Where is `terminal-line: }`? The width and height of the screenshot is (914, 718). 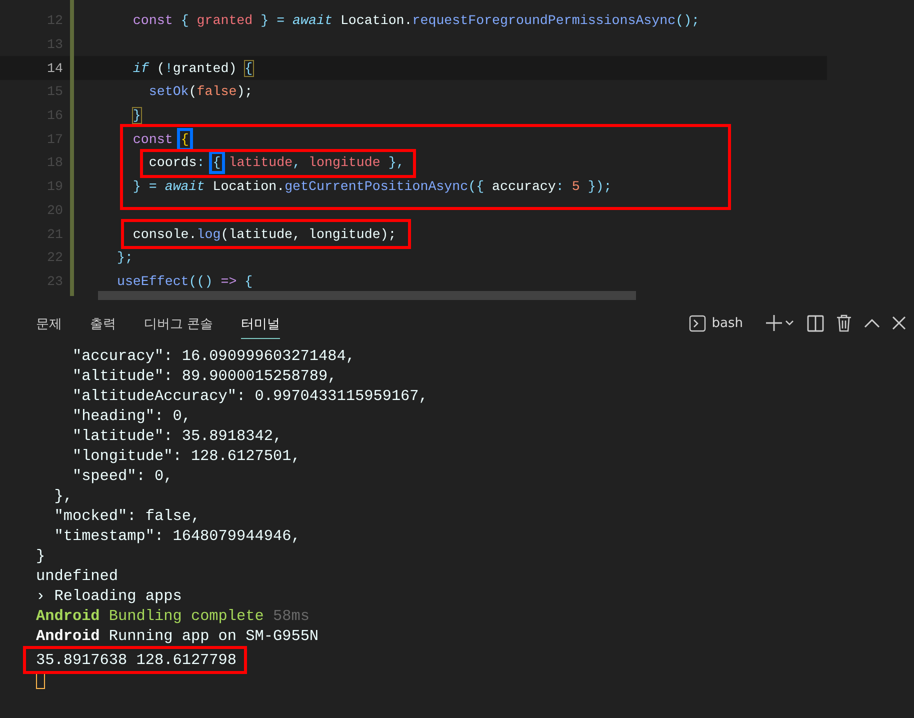 terminal-line: } is located at coordinates (41, 556).